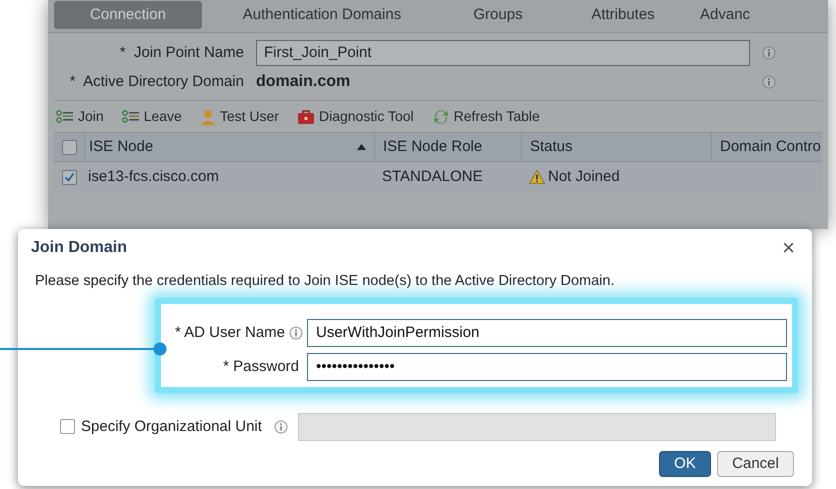 This screenshot has height=489, width=836. I want to click on toolbar-button: Refresh Table, so click(486, 116).